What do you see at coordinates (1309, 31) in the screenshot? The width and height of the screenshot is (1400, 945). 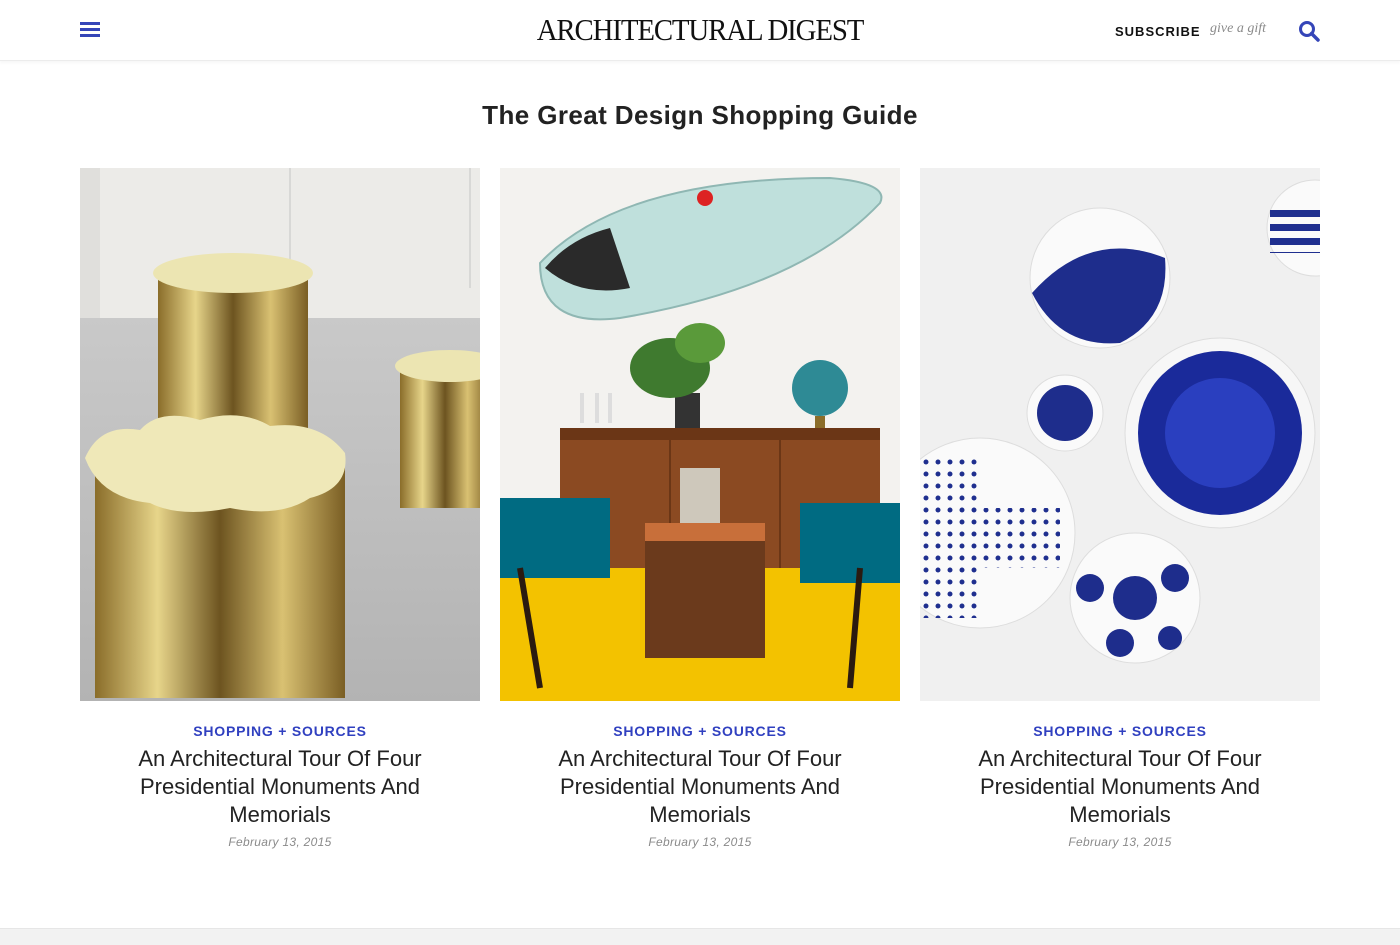 I see `search-icon` at bounding box center [1309, 31].